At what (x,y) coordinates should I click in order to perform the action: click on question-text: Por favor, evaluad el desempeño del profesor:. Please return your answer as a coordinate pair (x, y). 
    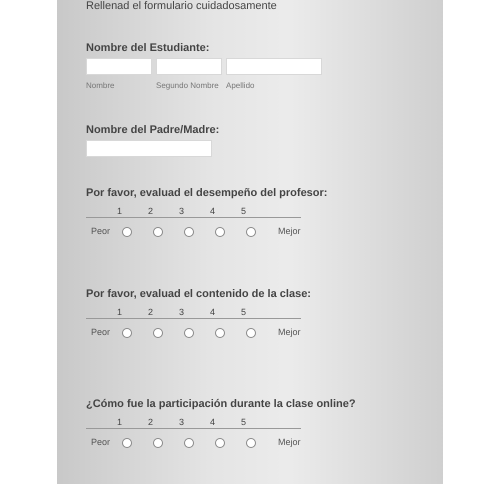
    Looking at the image, I should click on (207, 193).